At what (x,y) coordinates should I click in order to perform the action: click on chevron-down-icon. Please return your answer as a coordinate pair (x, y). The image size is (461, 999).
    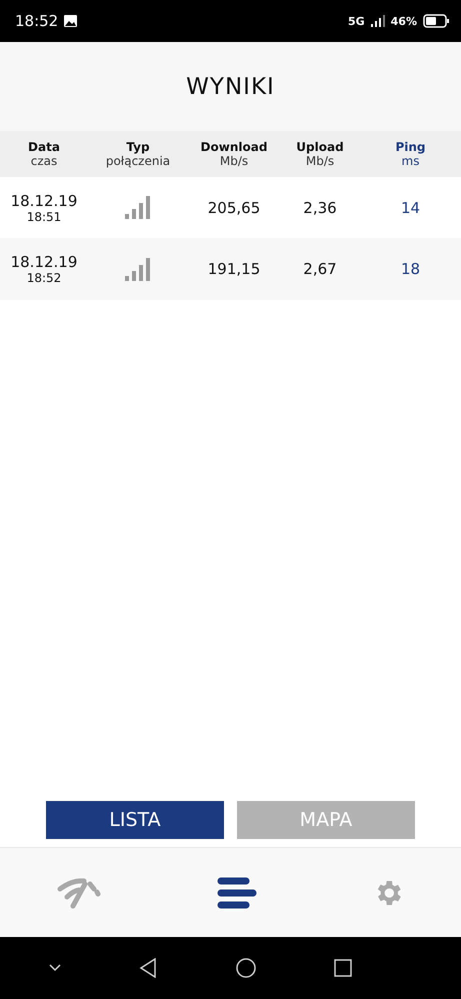
    Looking at the image, I should click on (55, 968).